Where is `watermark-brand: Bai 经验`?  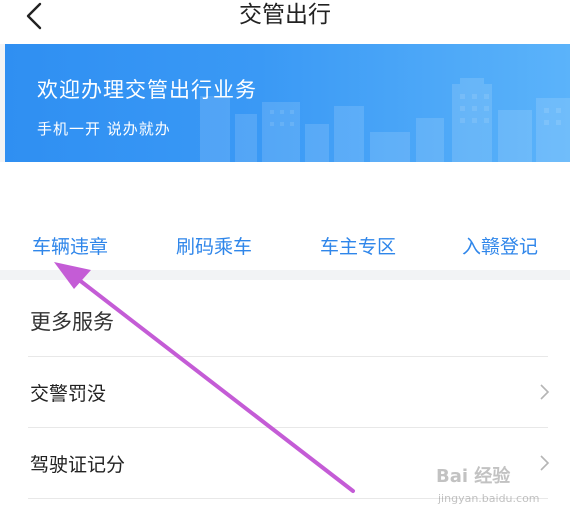 watermark-brand: Bai 经验 is located at coordinates (473, 476).